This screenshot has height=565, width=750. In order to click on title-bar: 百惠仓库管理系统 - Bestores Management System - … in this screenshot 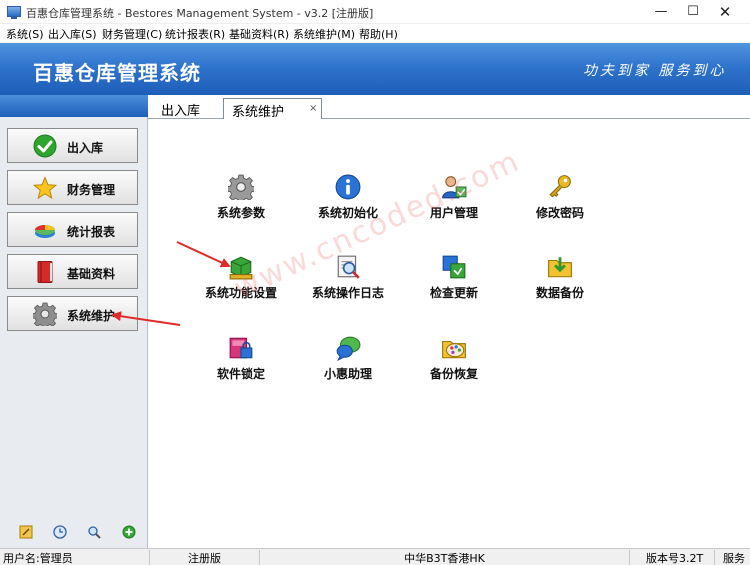, I will do `click(375, 12)`.